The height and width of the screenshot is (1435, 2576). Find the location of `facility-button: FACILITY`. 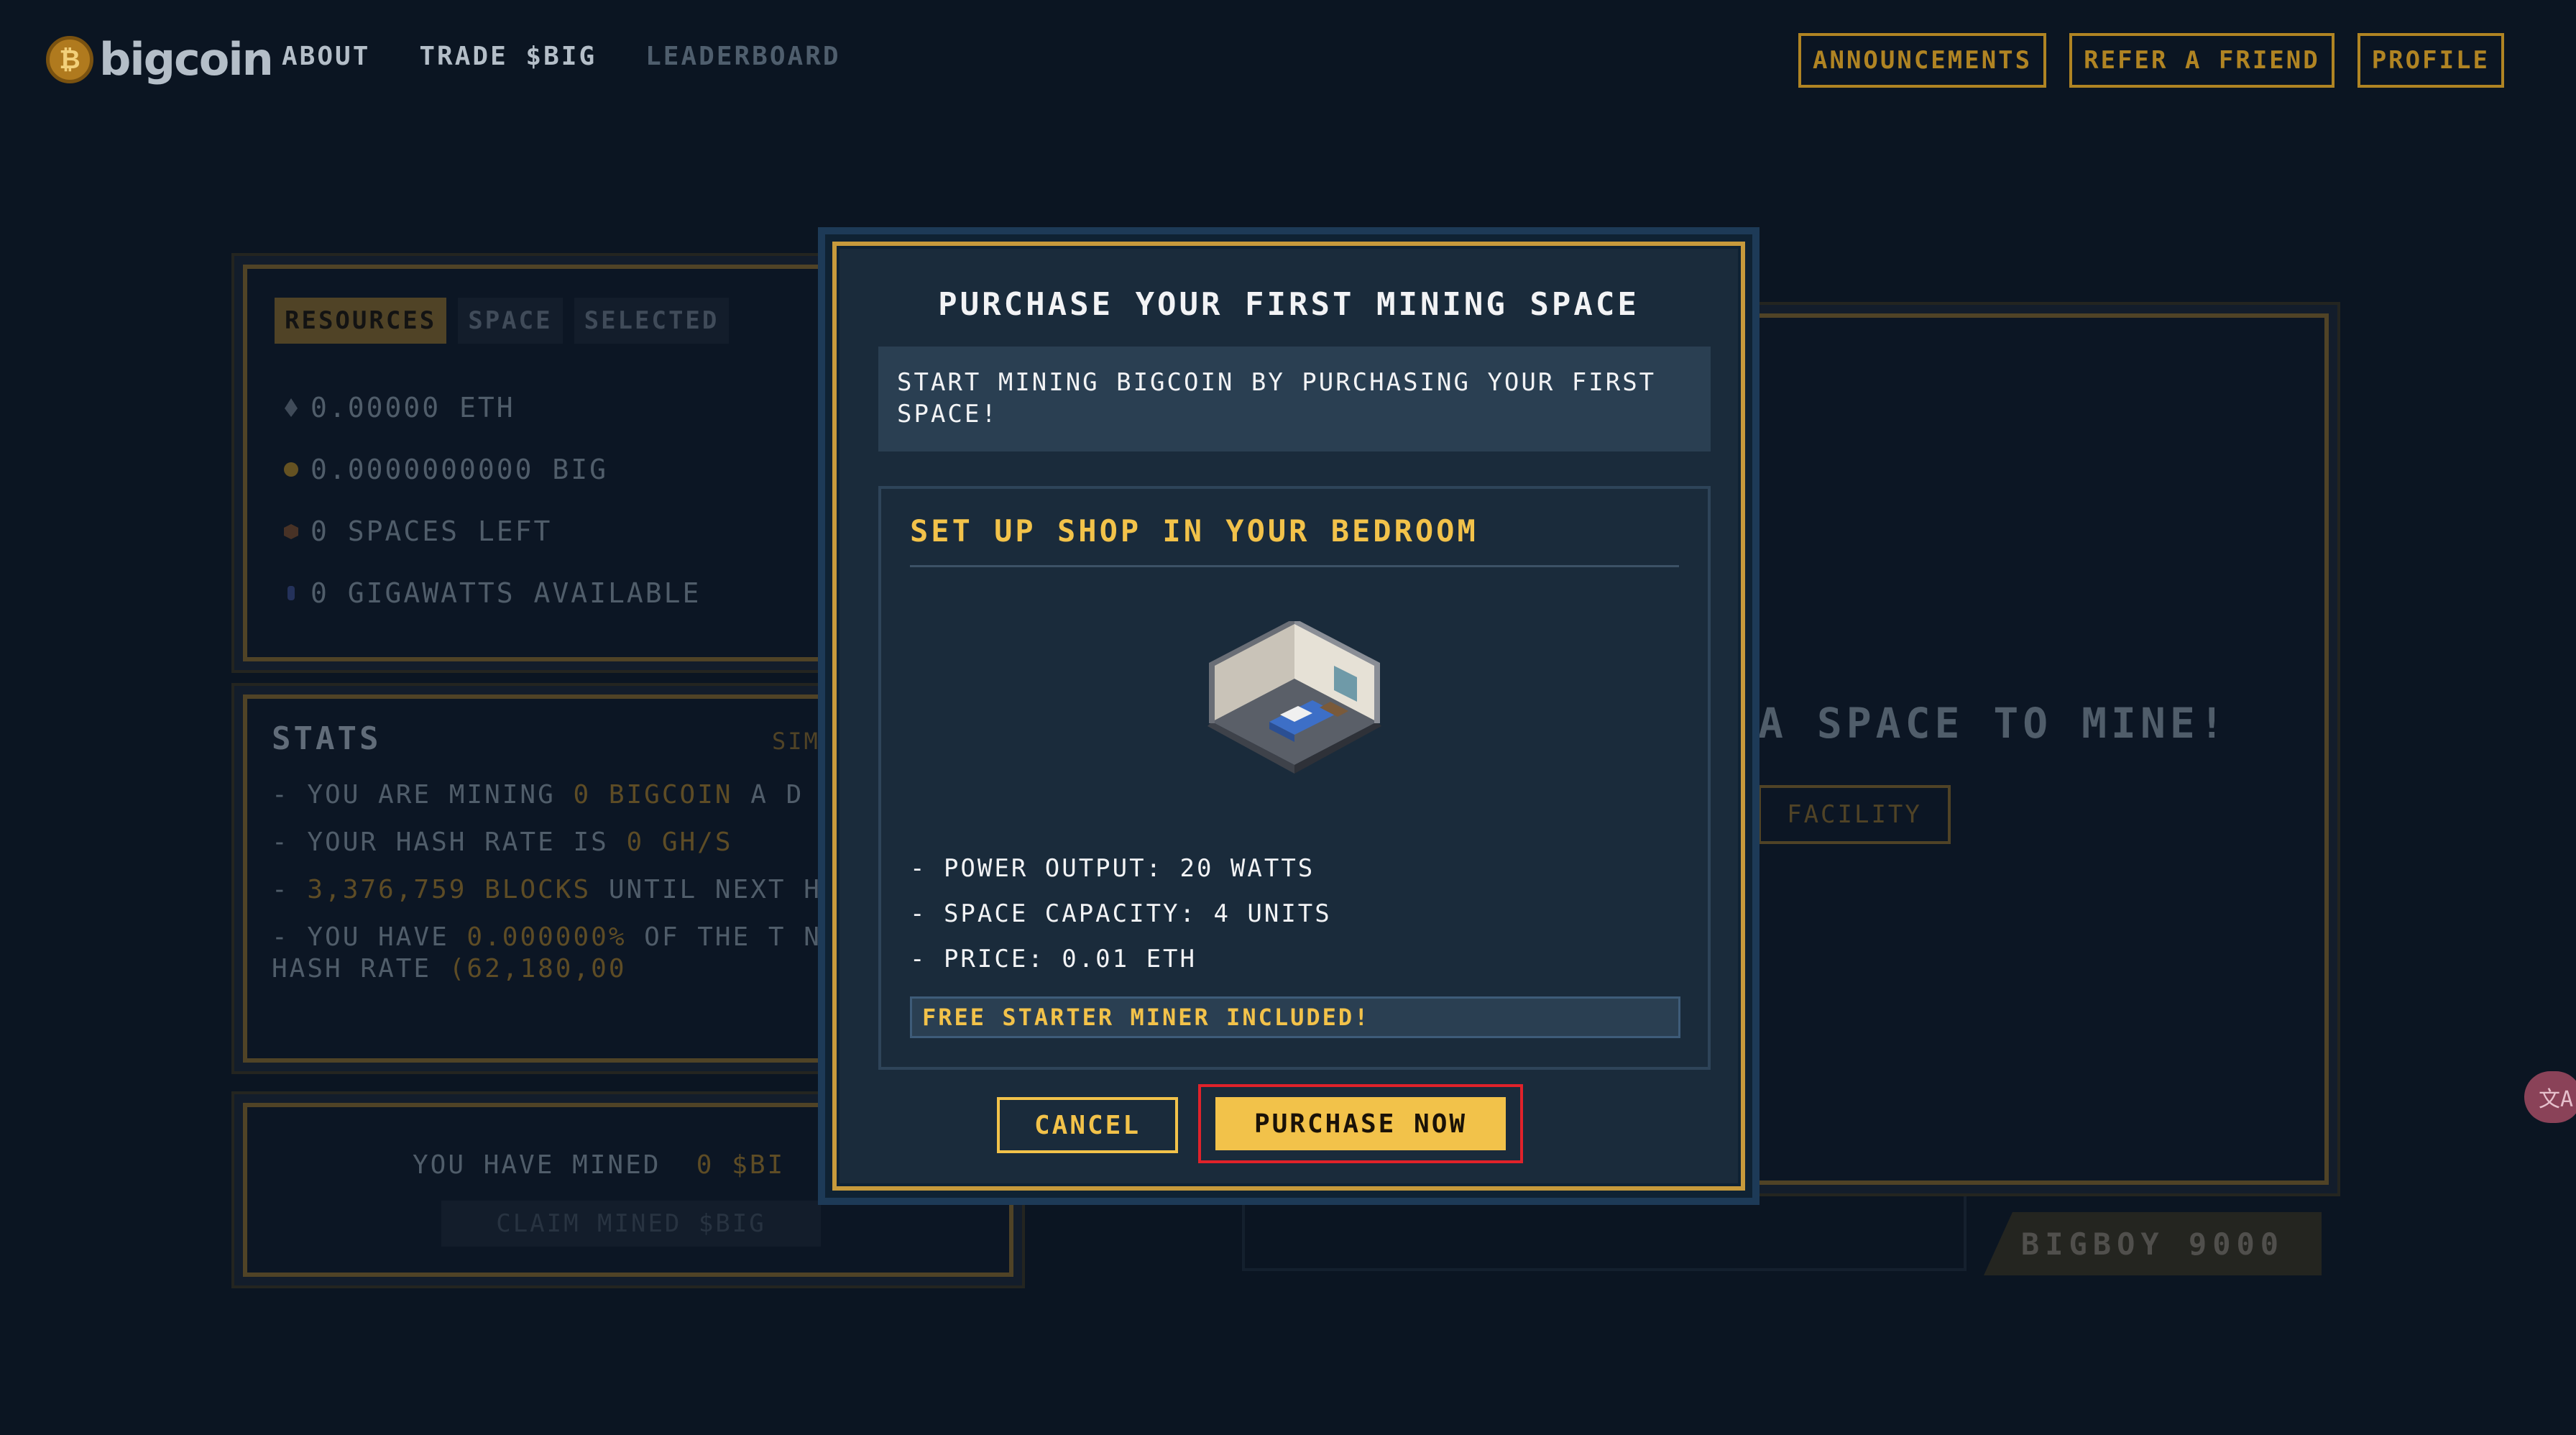

facility-button: FACILITY is located at coordinates (1854, 815).